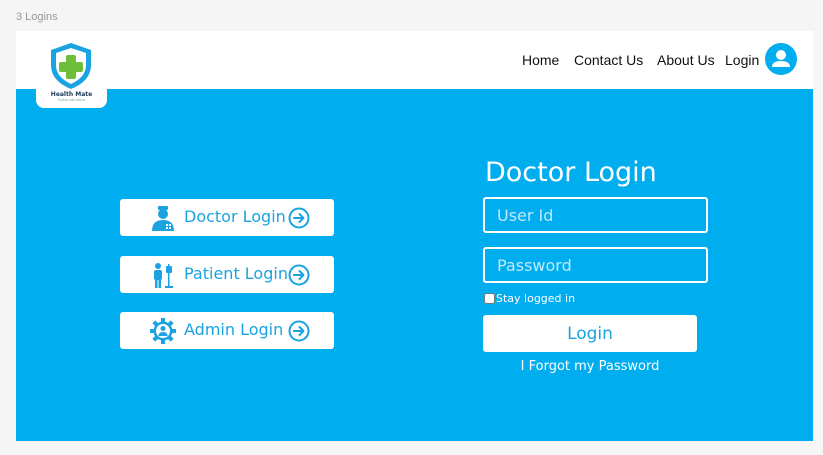 The image size is (823, 455). I want to click on user-id-input, so click(595, 215).